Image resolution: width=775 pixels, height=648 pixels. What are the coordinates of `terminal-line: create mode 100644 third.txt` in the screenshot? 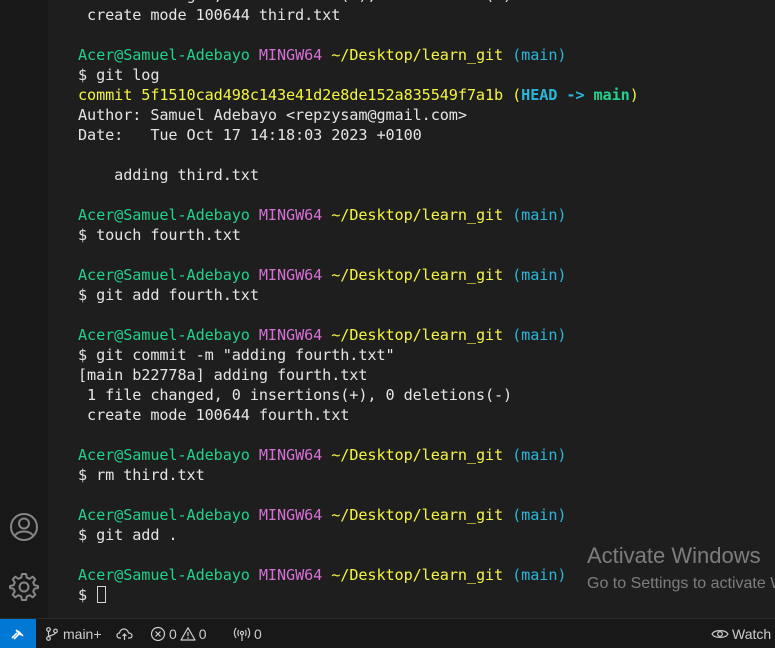 It's located at (426, 15).